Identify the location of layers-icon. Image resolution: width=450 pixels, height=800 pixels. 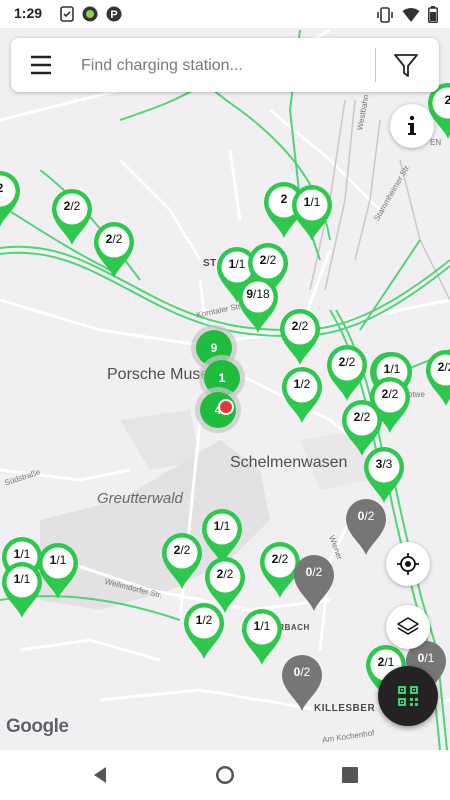
(408, 626).